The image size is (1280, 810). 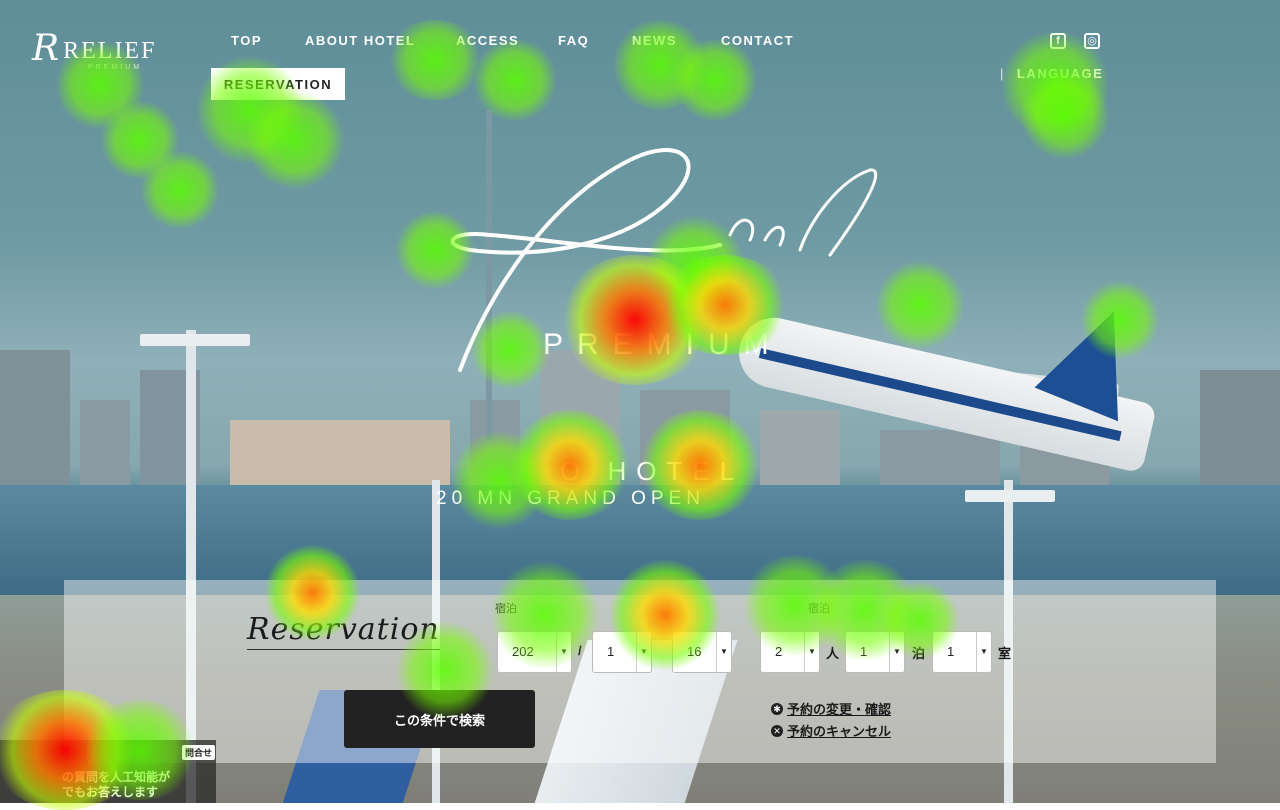 I want to click on close-icon: ✕, so click(x=777, y=730).